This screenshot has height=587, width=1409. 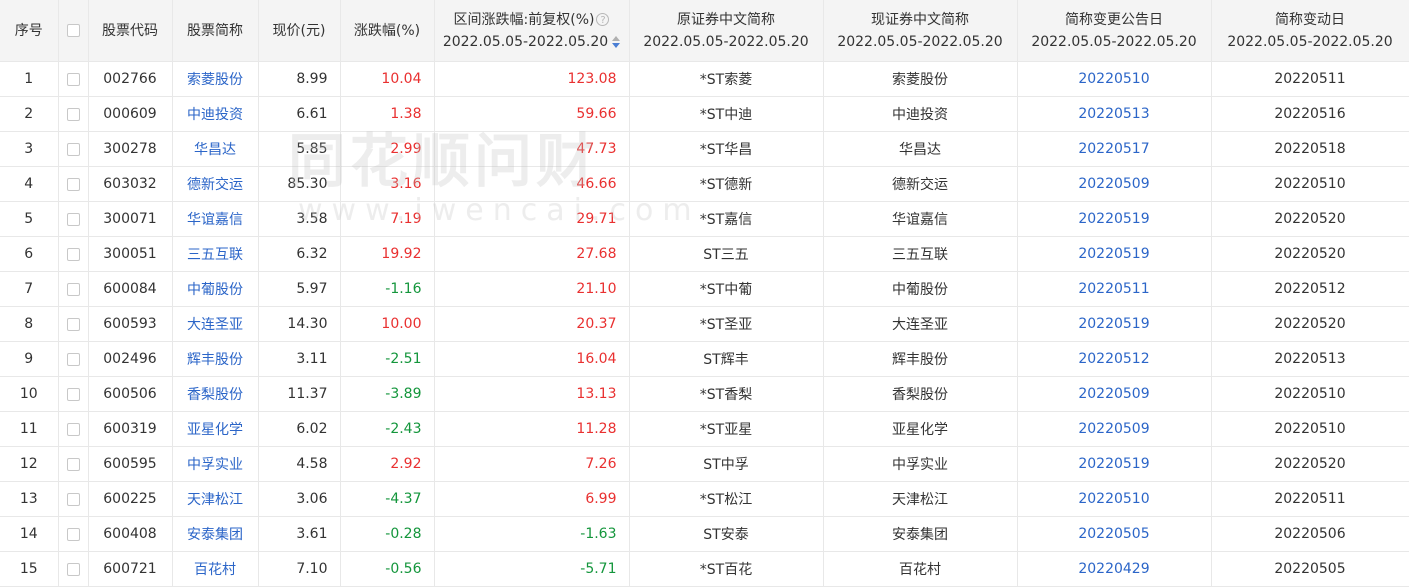 What do you see at coordinates (1114, 149) in the screenshot?
I see `cell-notice-date-link: 20220517` at bounding box center [1114, 149].